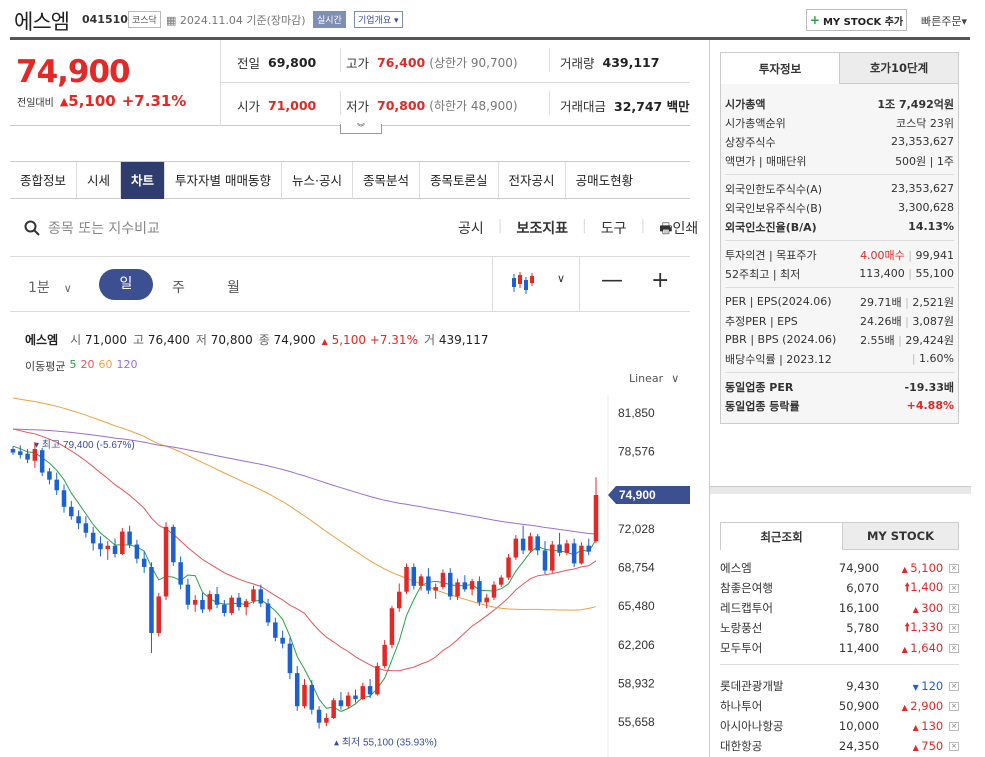 Image resolution: width=985 pixels, height=757 pixels. I want to click on recent-name: 레드캡투어, so click(777, 608).